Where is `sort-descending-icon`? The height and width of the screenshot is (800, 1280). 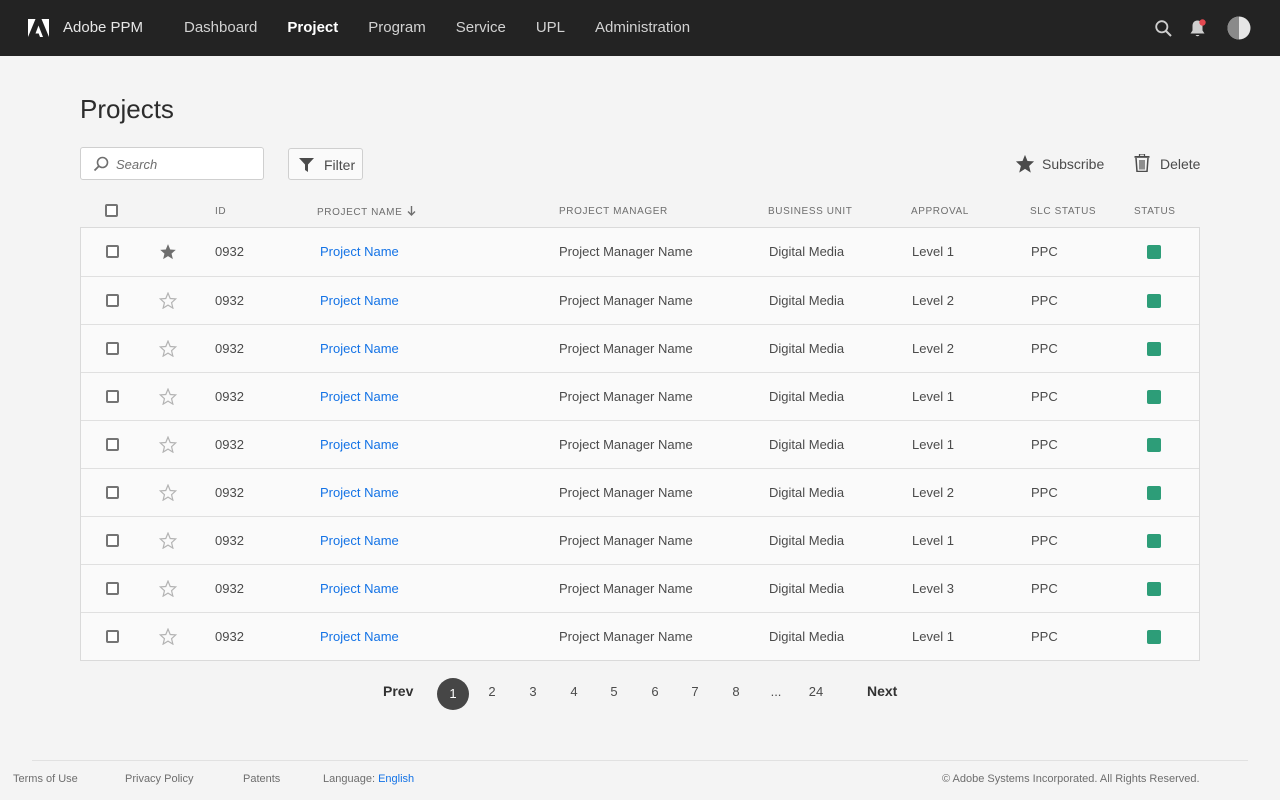
sort-descending-icon is located at coordinates (411, 211).